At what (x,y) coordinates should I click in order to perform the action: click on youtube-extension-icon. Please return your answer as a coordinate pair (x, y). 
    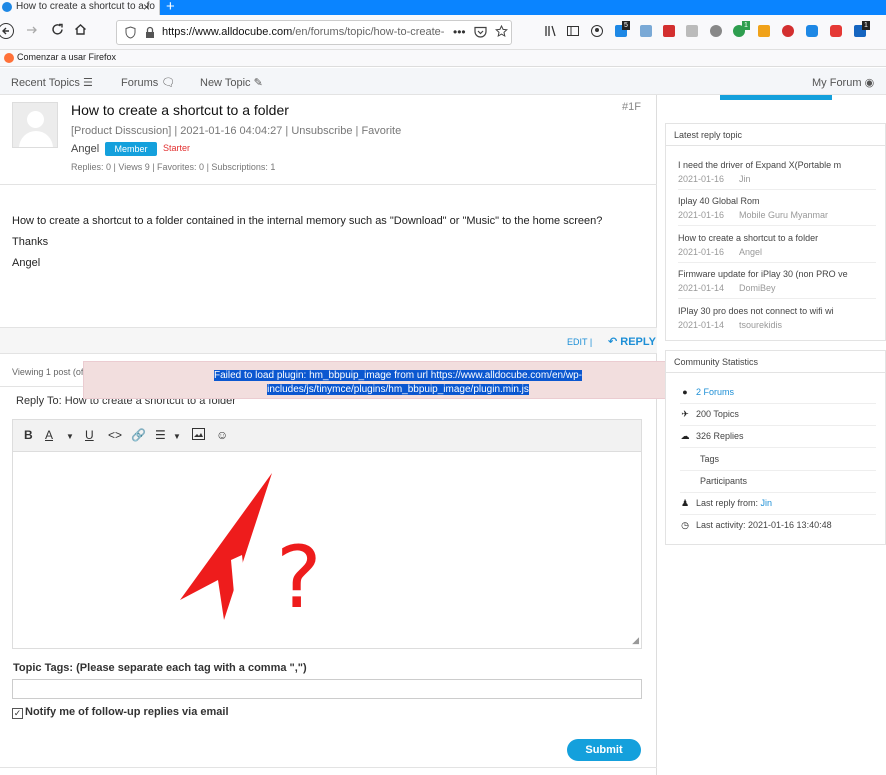
    Looking at the image, I should click on (836, 31).